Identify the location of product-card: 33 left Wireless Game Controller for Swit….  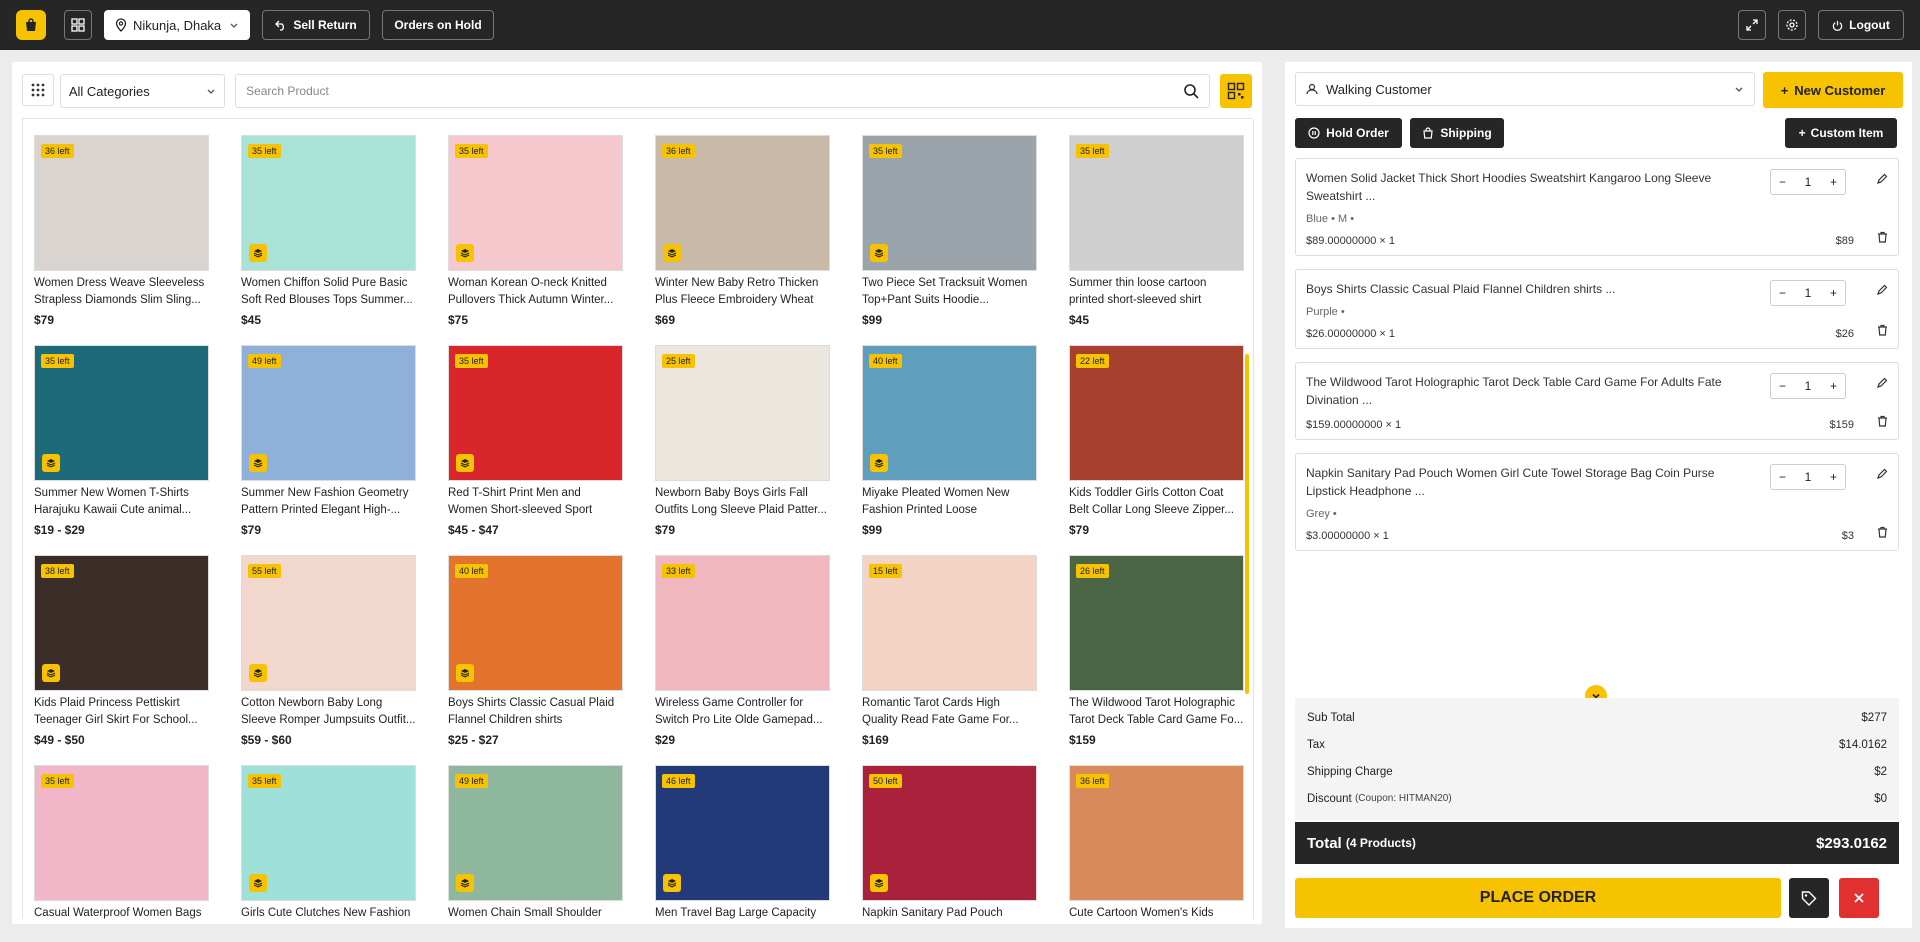
(742, 660).